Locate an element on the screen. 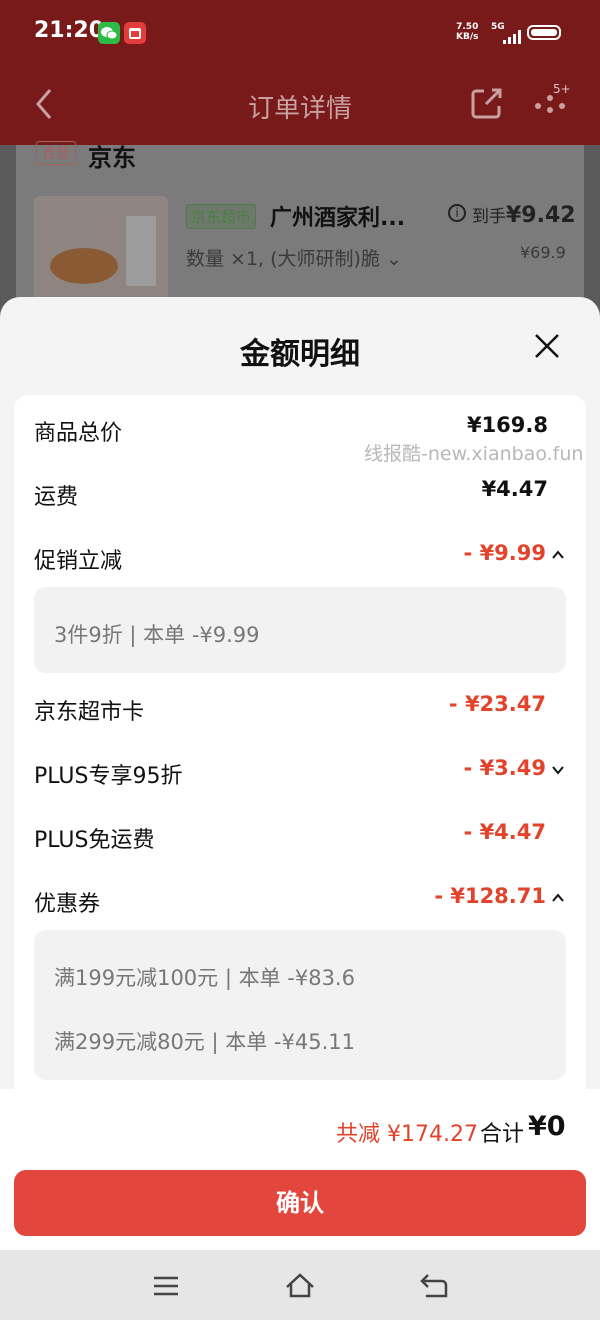  jd-supermarket-tag: 京东超市 is located at coordinates (221, 216).